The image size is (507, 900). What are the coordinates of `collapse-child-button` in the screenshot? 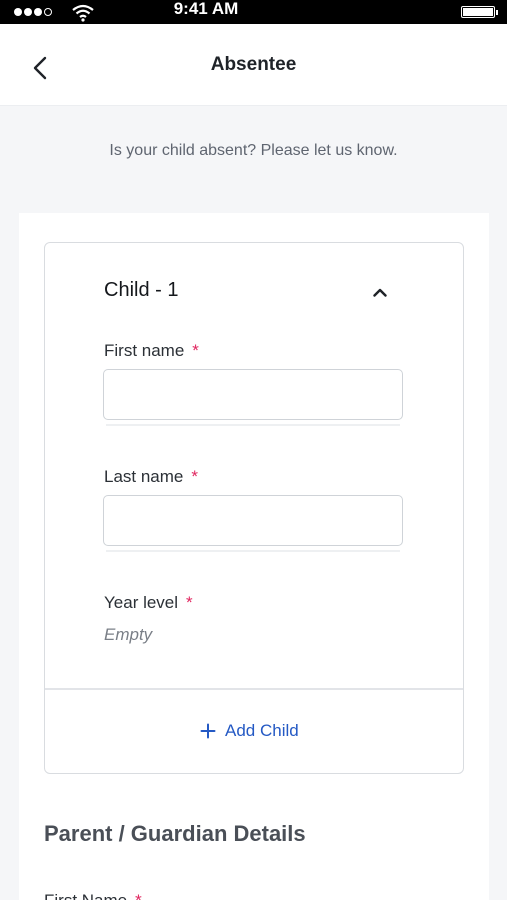 It's located at (380, 292).